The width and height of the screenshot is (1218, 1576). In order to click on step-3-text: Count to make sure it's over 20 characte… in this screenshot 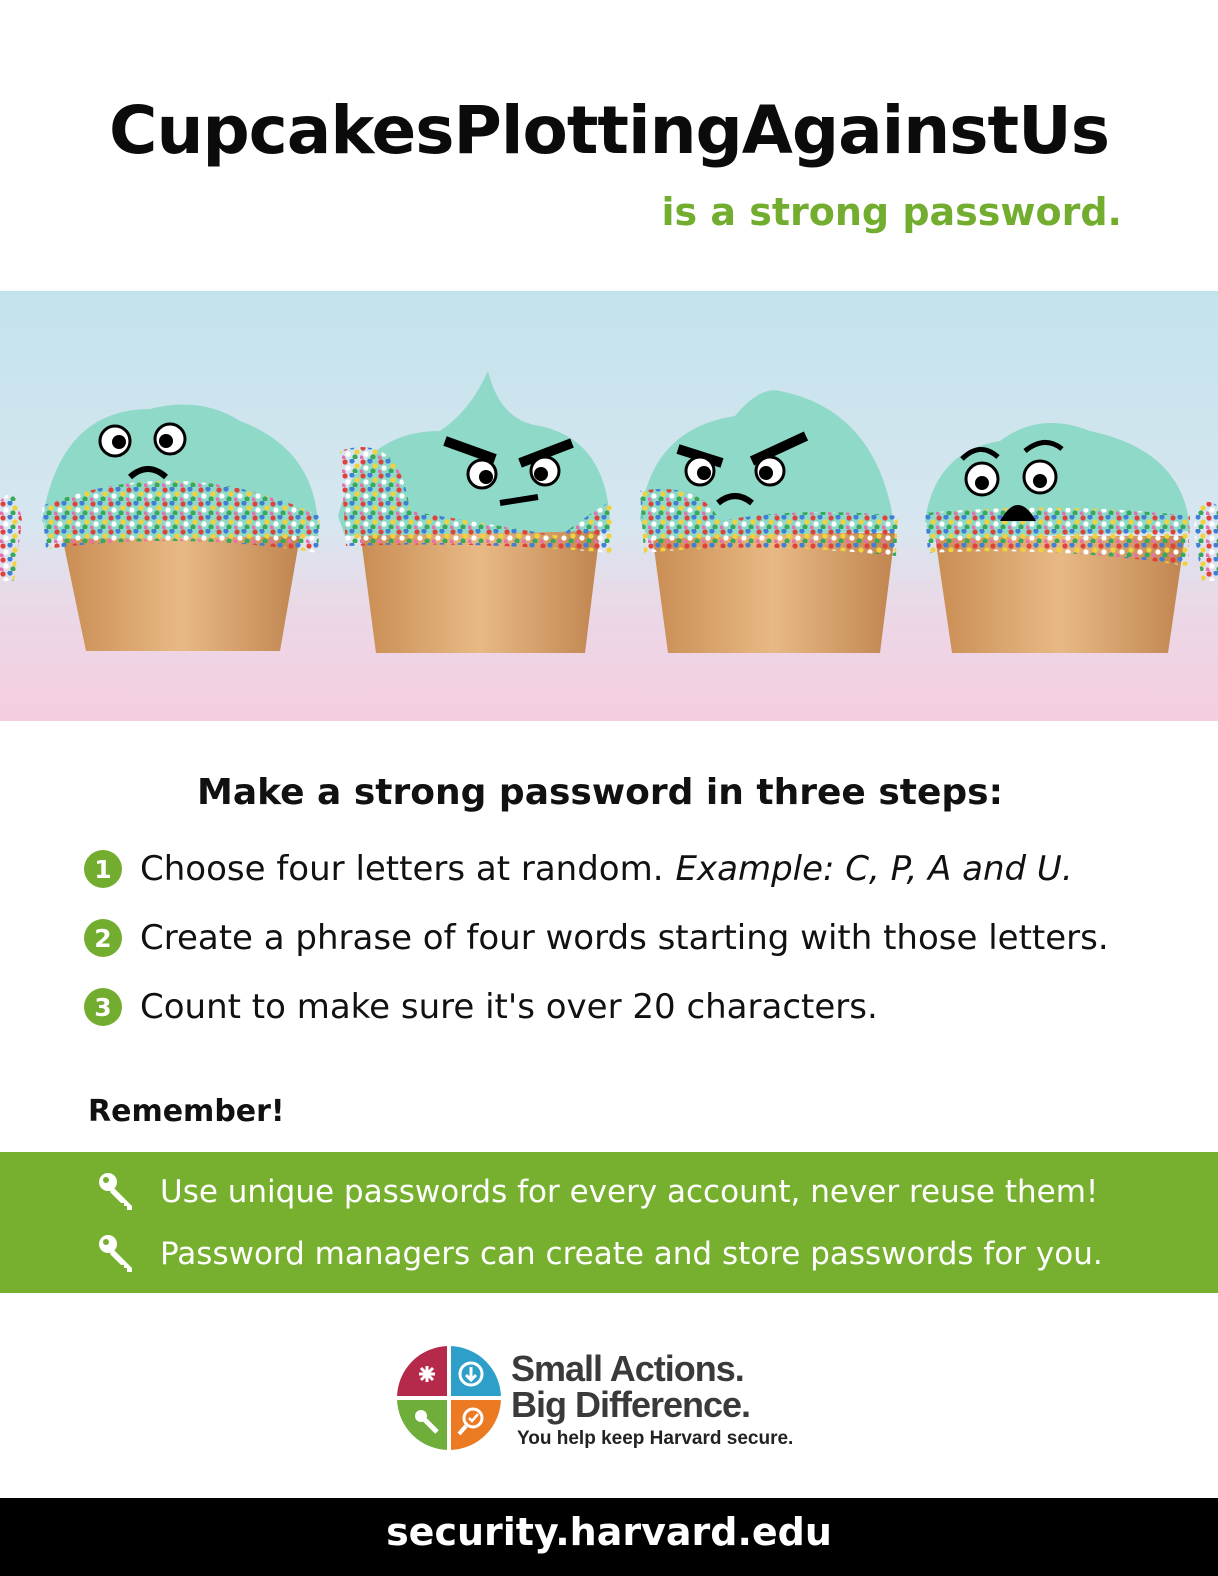, I will do `click(509, 1007)`.